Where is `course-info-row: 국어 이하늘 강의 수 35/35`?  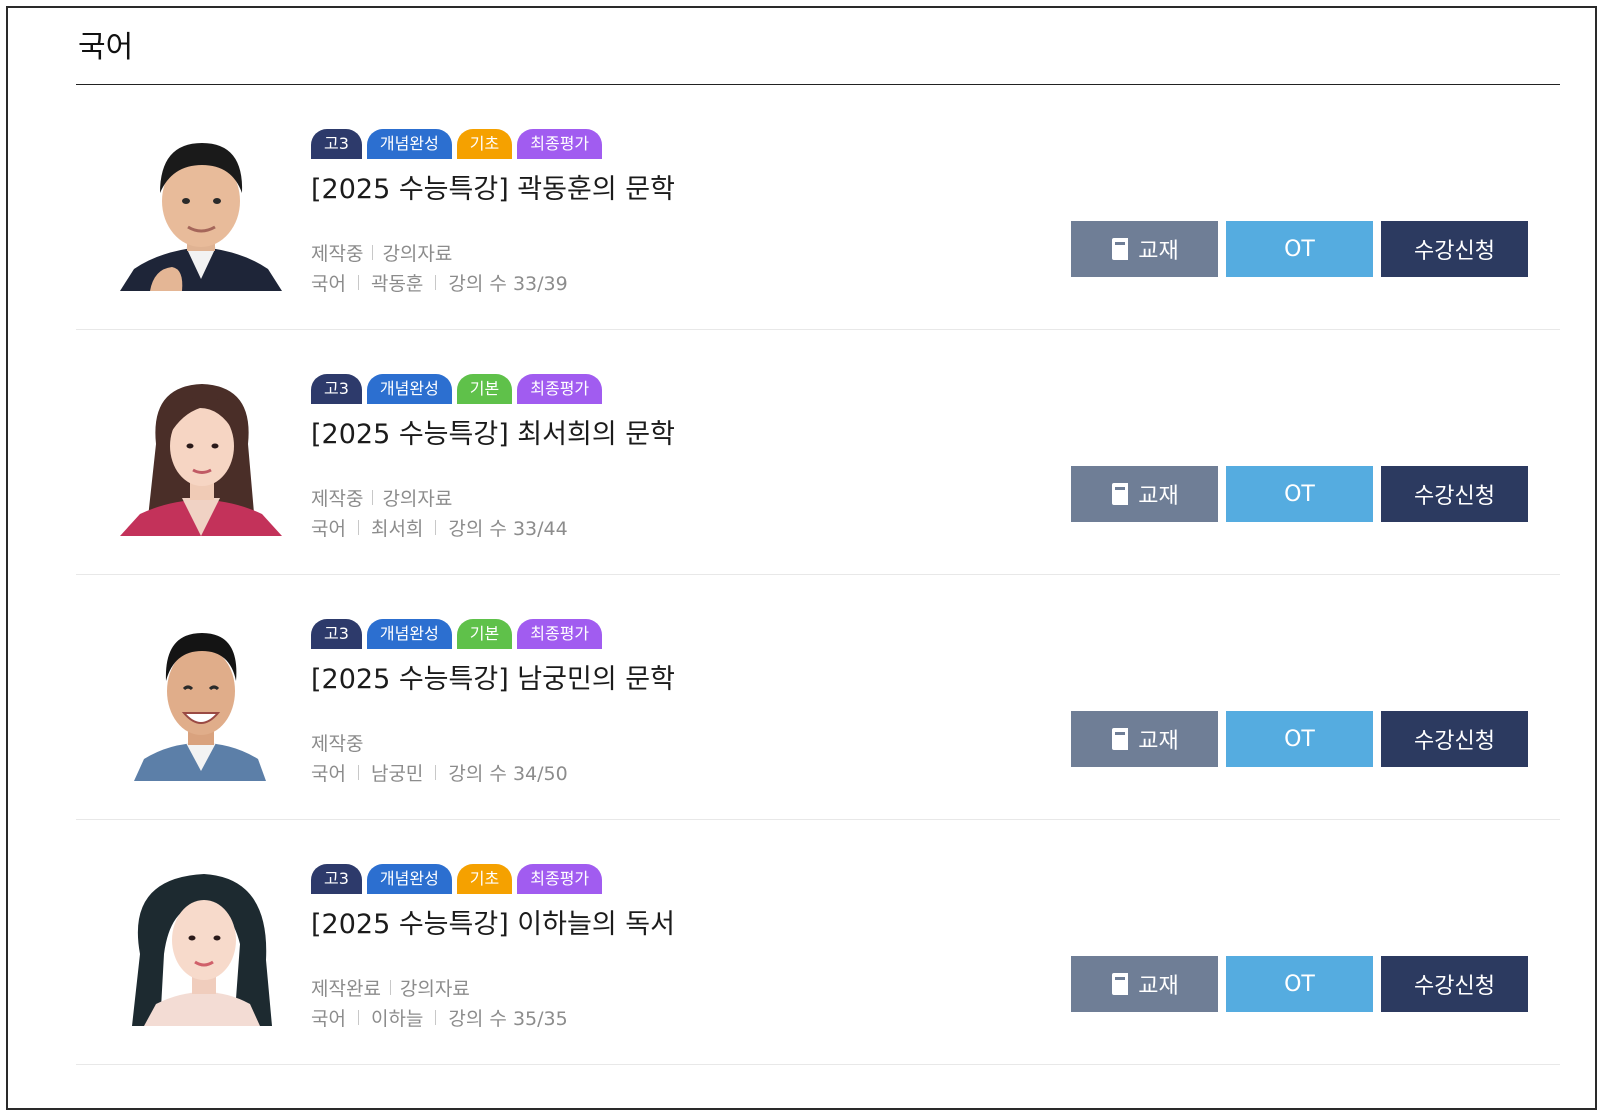 course-info-row: 국어 이하늘 강의 수 35/35 is located at coordinates (439, 1017).